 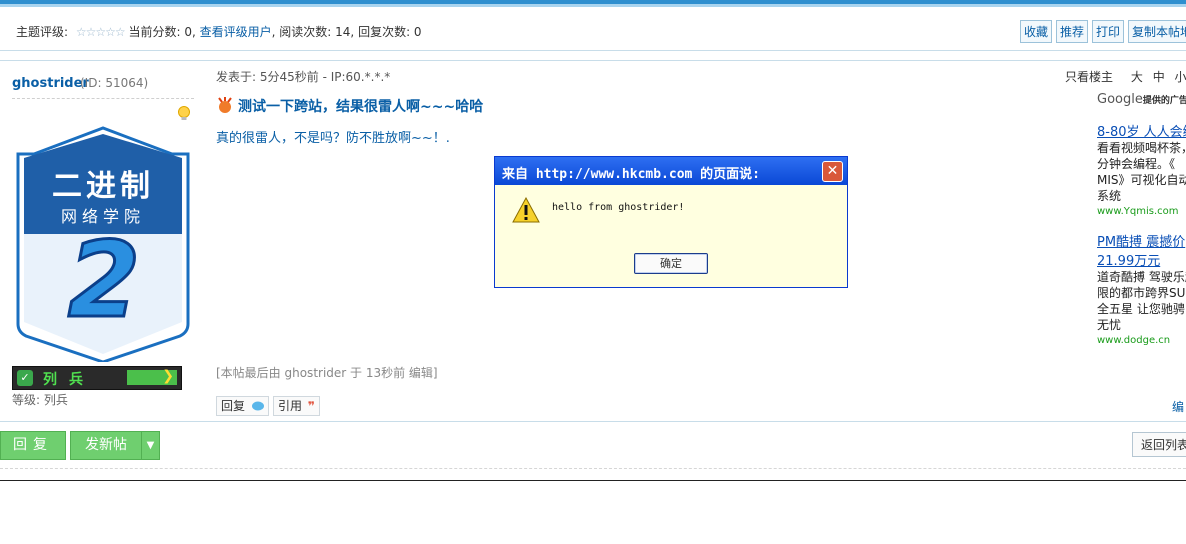 What do you see at coordinates (42, 32) in the screenshot?
I see `topic-rating-label: 主题评级:` at bounding box center [42, 32].